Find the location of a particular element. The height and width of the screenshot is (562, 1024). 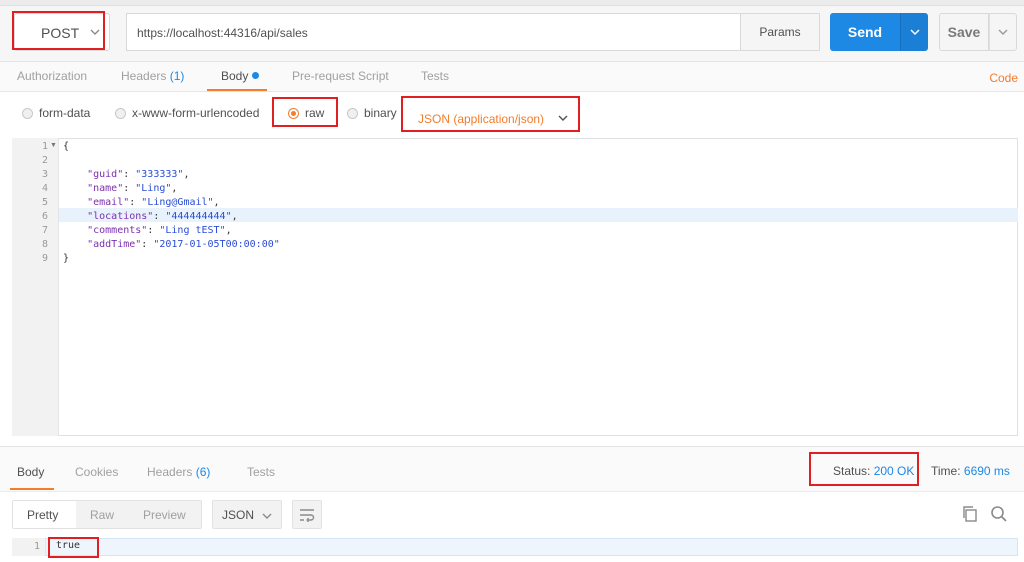

code-line: } is located at coordinates (66, 259).